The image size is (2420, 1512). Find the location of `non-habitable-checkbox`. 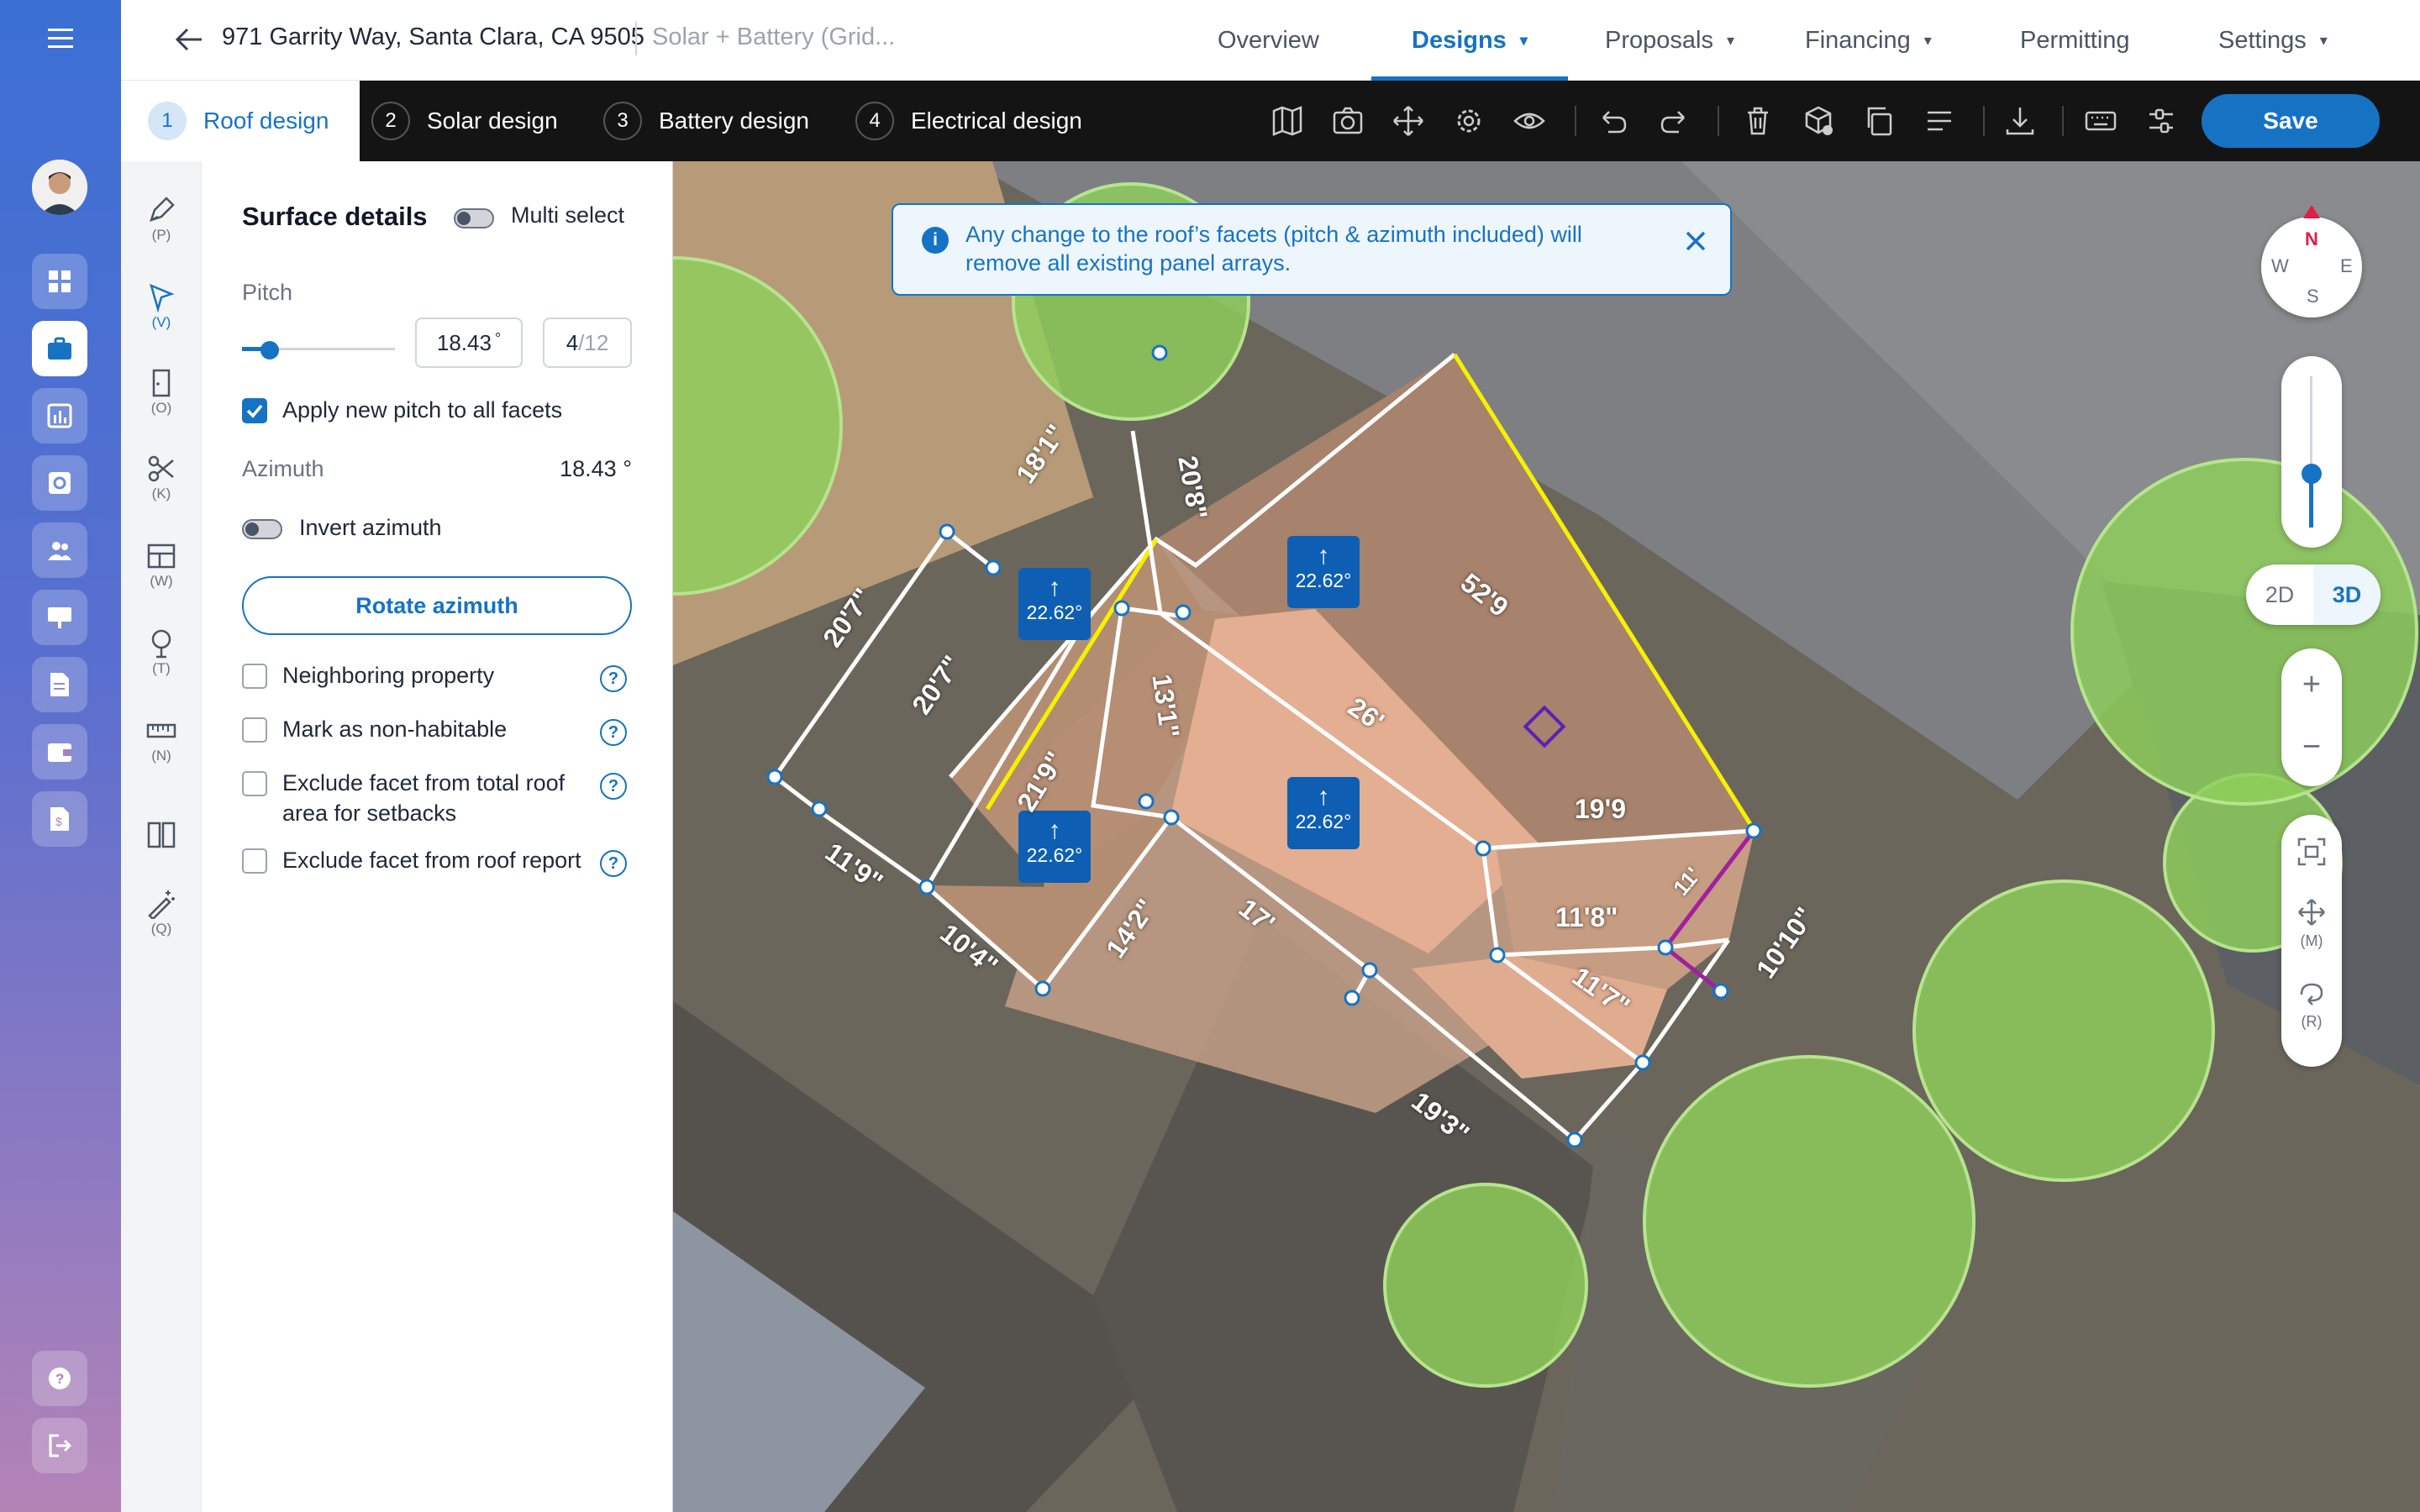

non-habitable-checkbox is located at coordinates (255, 730).